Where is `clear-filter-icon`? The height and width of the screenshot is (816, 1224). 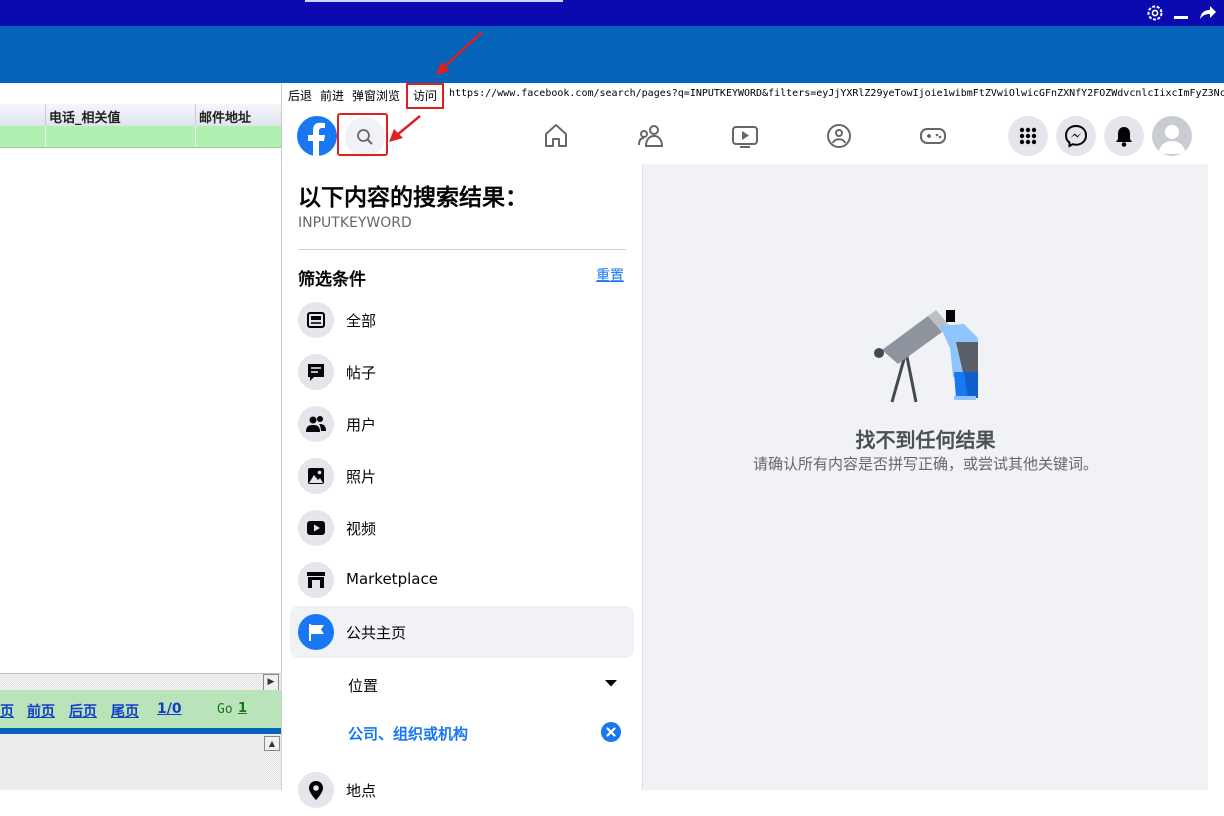 clear-filter-icon is located at coordinates (611, 732).